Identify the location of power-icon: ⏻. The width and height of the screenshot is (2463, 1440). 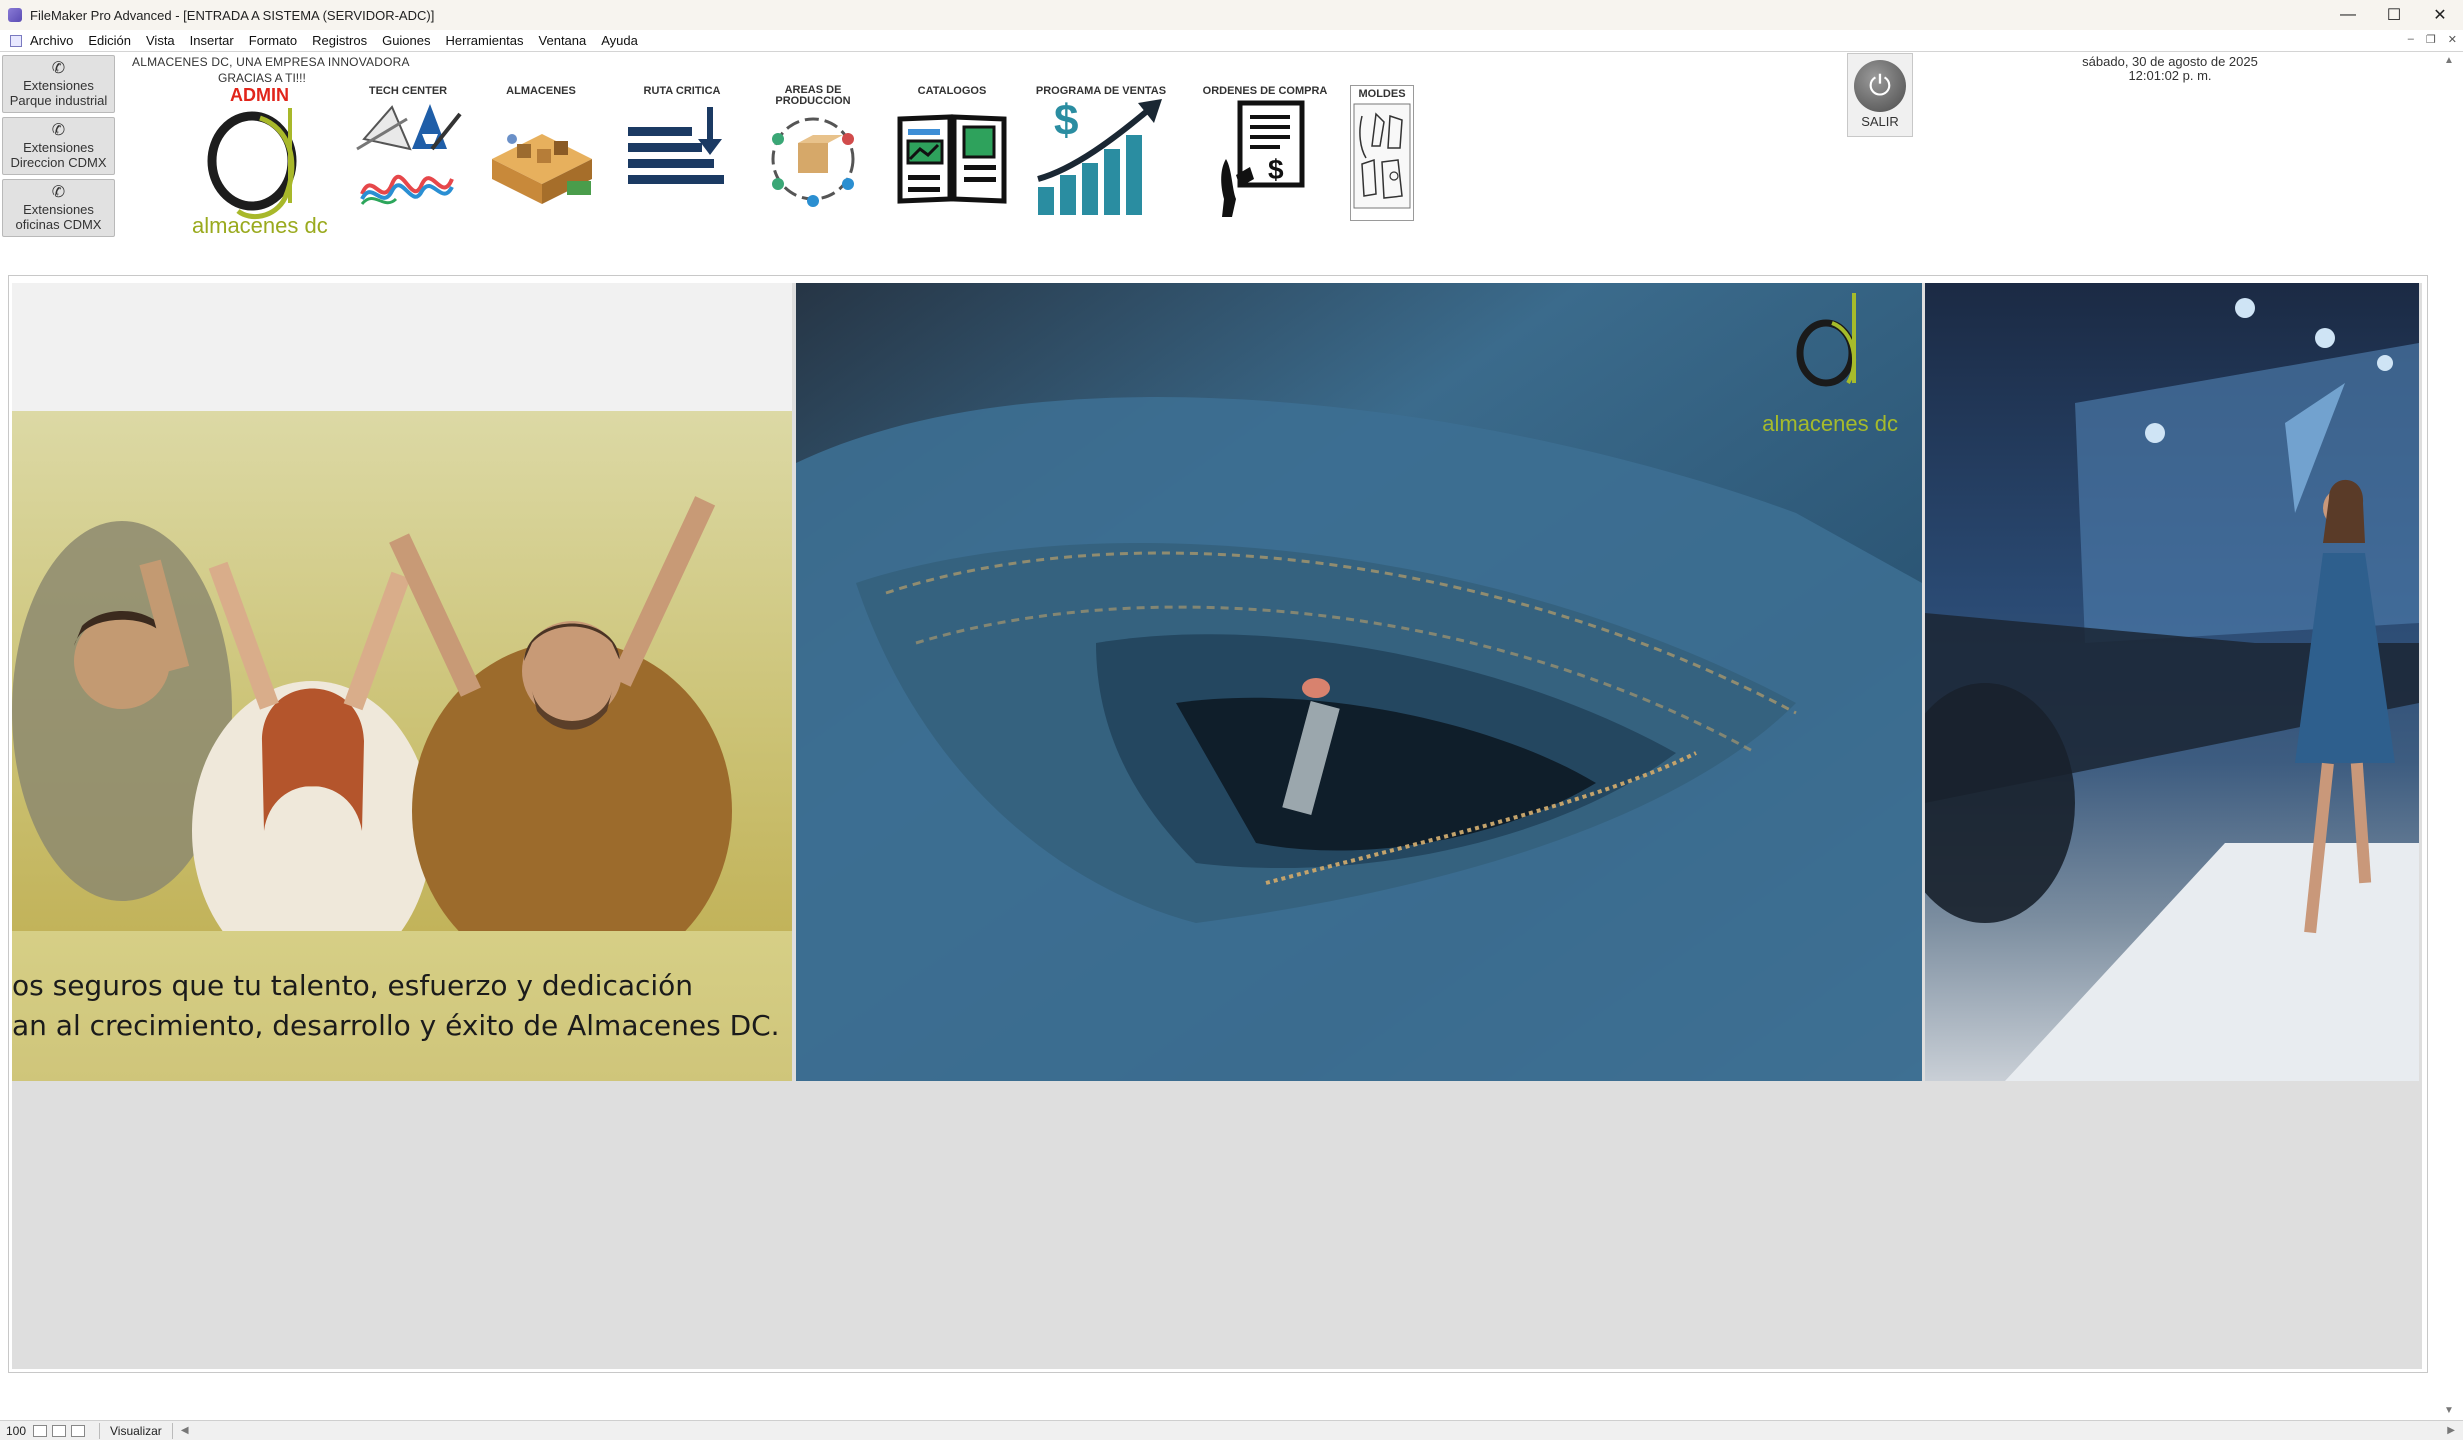
(1880, 86).